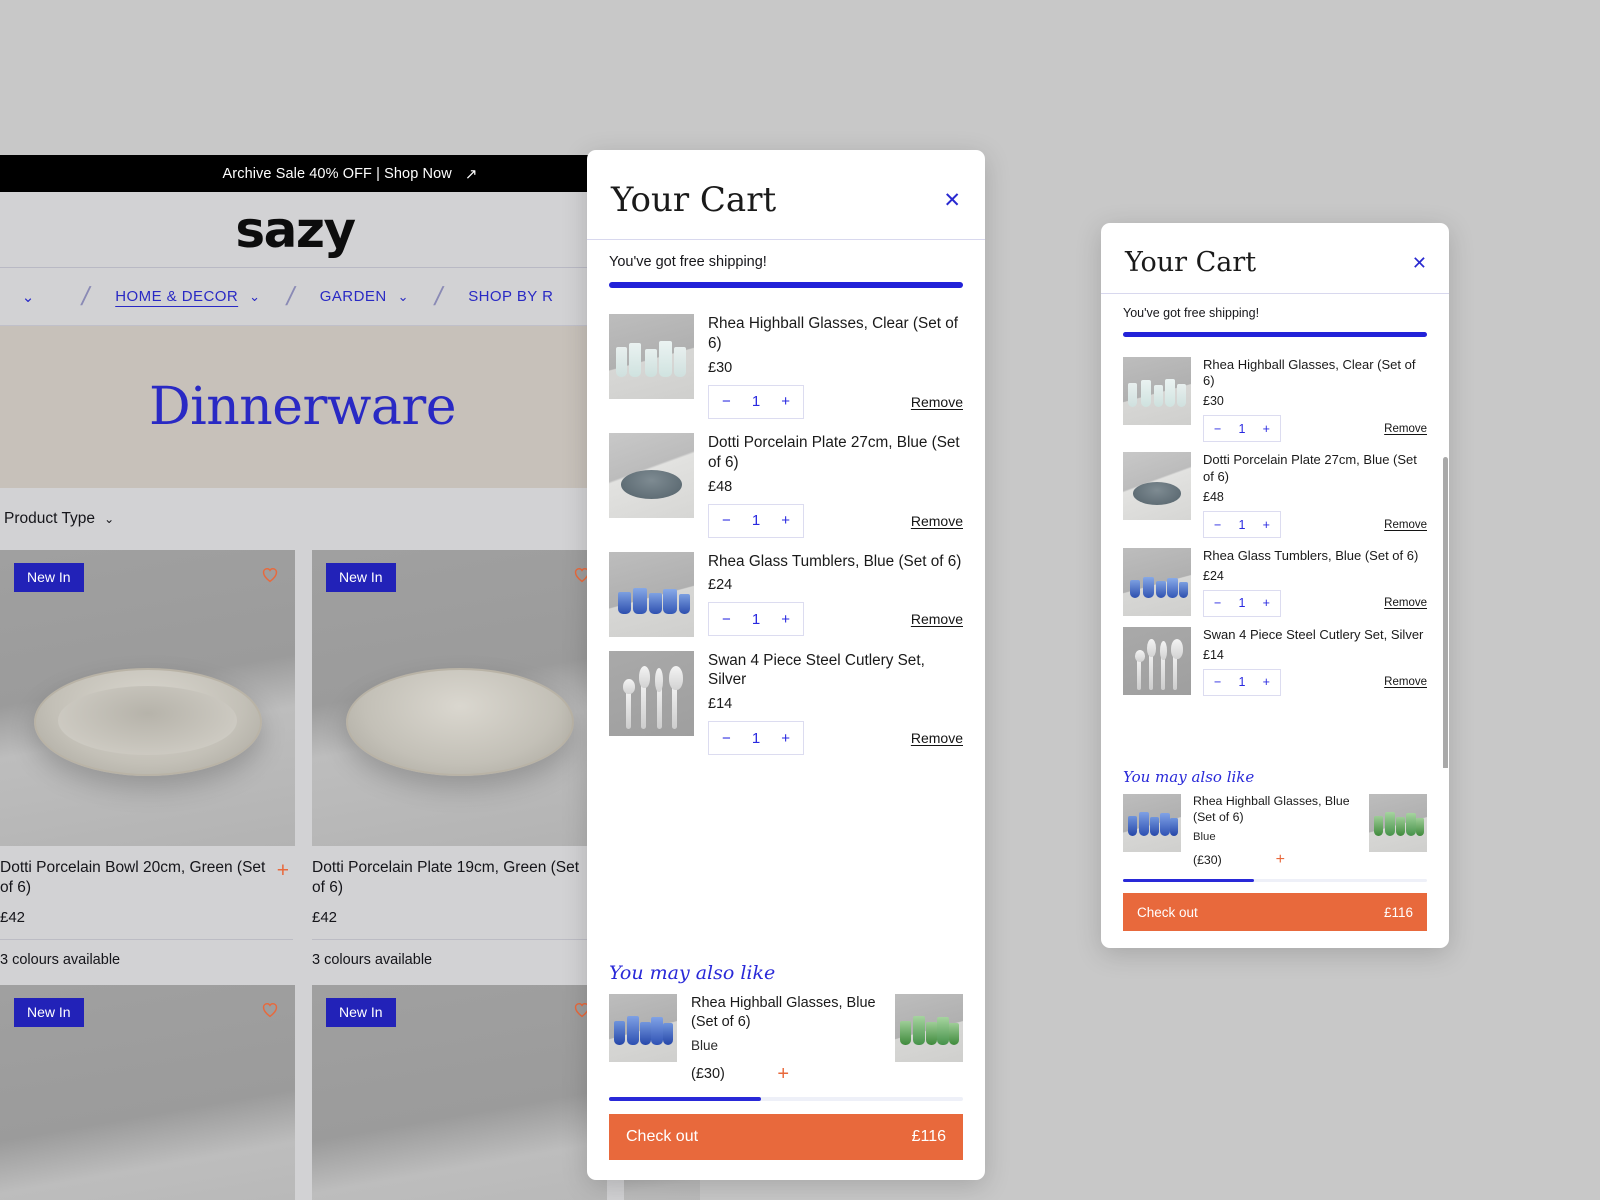  Describe the element at coordinates (1167, 912) in the screenshot. I see `checkout-label: Check out` at that location.